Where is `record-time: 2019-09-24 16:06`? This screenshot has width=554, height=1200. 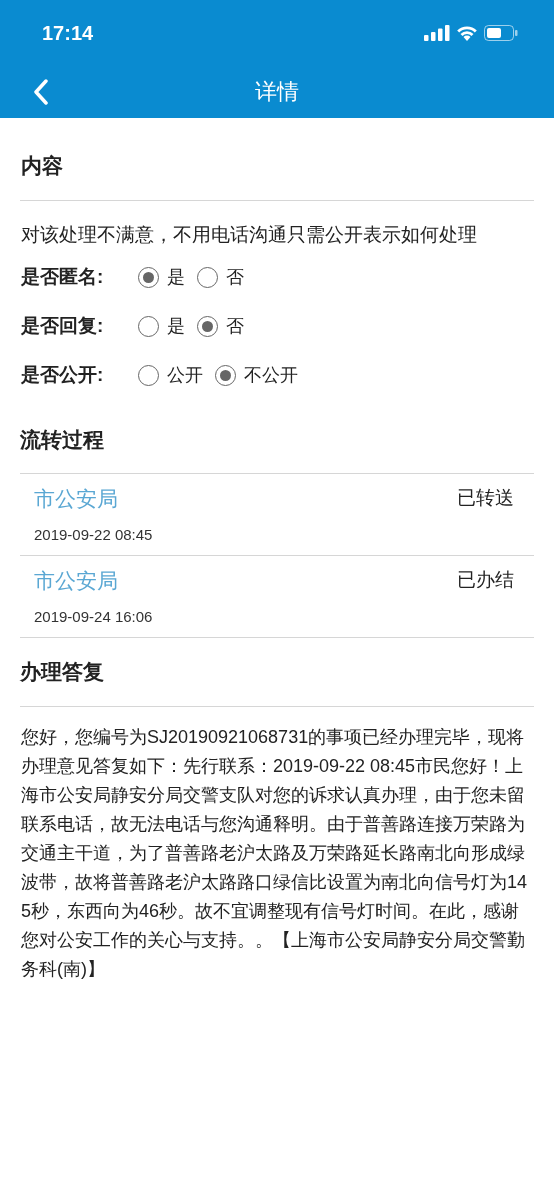
record-time: 2019-09-24 16:06 is located at coordinates (94, 617).